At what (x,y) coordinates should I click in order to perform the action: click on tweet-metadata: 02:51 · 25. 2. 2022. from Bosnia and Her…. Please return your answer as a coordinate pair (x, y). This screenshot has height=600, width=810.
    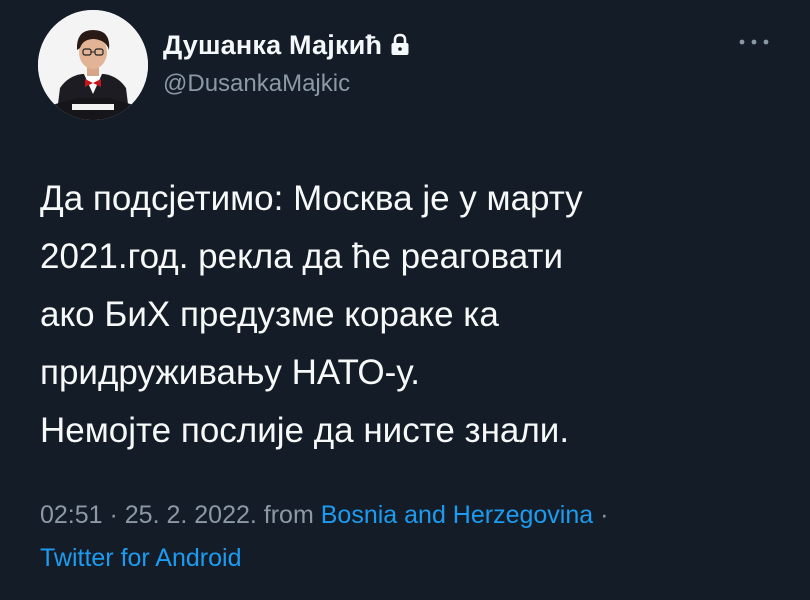
    Looking at the image, I should click on (324, 515).